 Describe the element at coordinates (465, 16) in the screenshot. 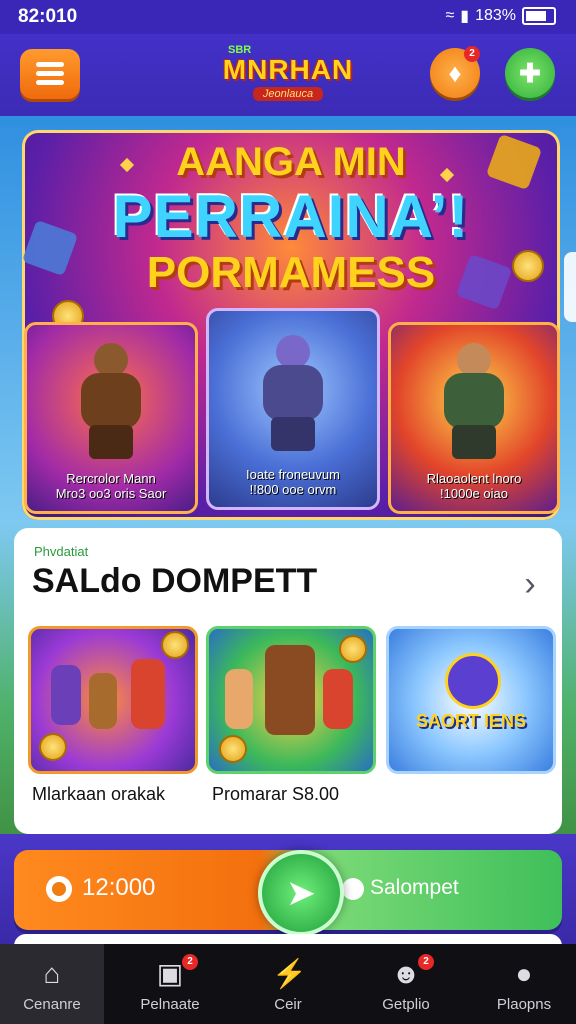

I see `signal-icon: ▮` at that location.